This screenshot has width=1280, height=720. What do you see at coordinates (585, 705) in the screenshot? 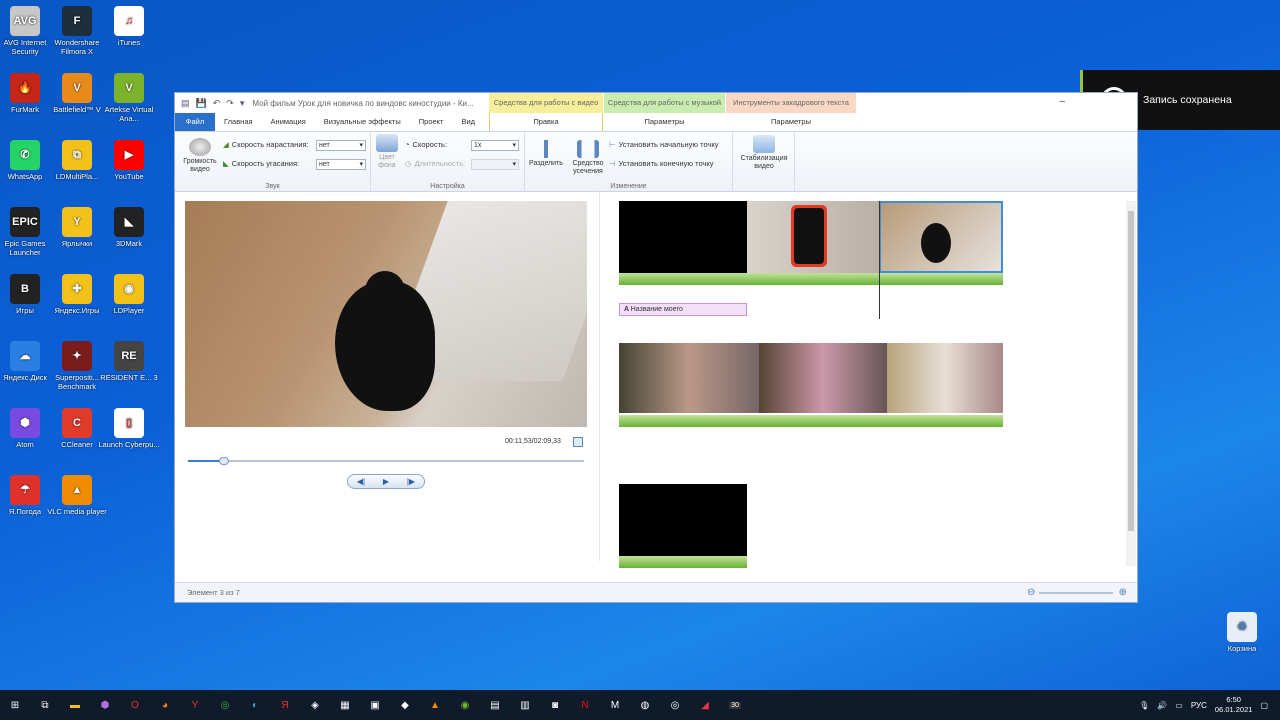
I see `netflix-icon: N` at bounding box center [585, 705].